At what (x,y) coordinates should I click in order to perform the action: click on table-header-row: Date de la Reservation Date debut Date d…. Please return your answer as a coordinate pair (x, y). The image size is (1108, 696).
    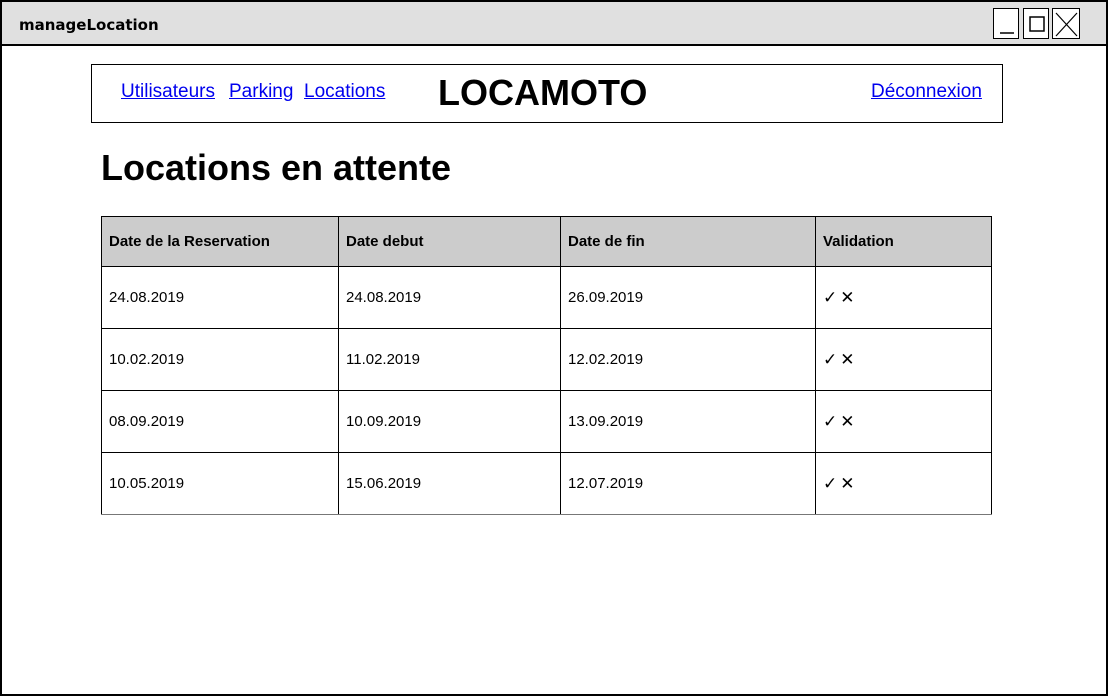
    Looking at the image, I should click on (546, 241).